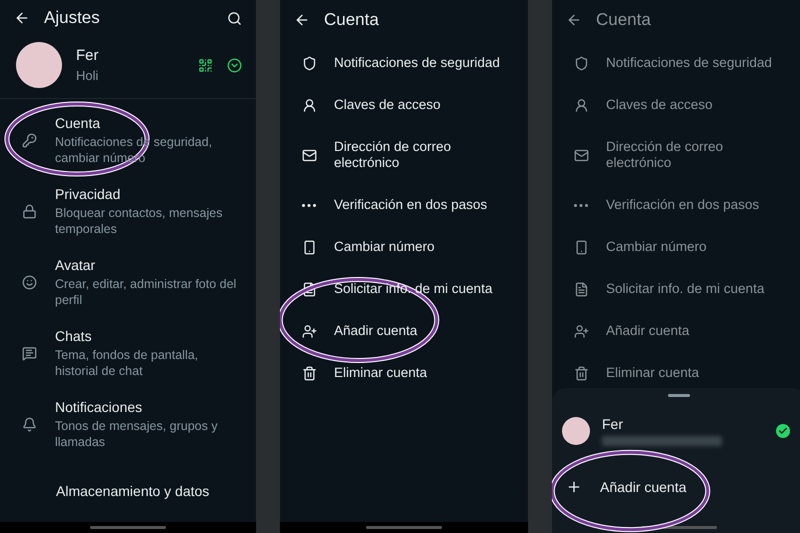  What do you see at coordinates (643, 487) in the screenshot?
I see `add-account-button: Añadir cuenta` at bounding box center [643, 487].